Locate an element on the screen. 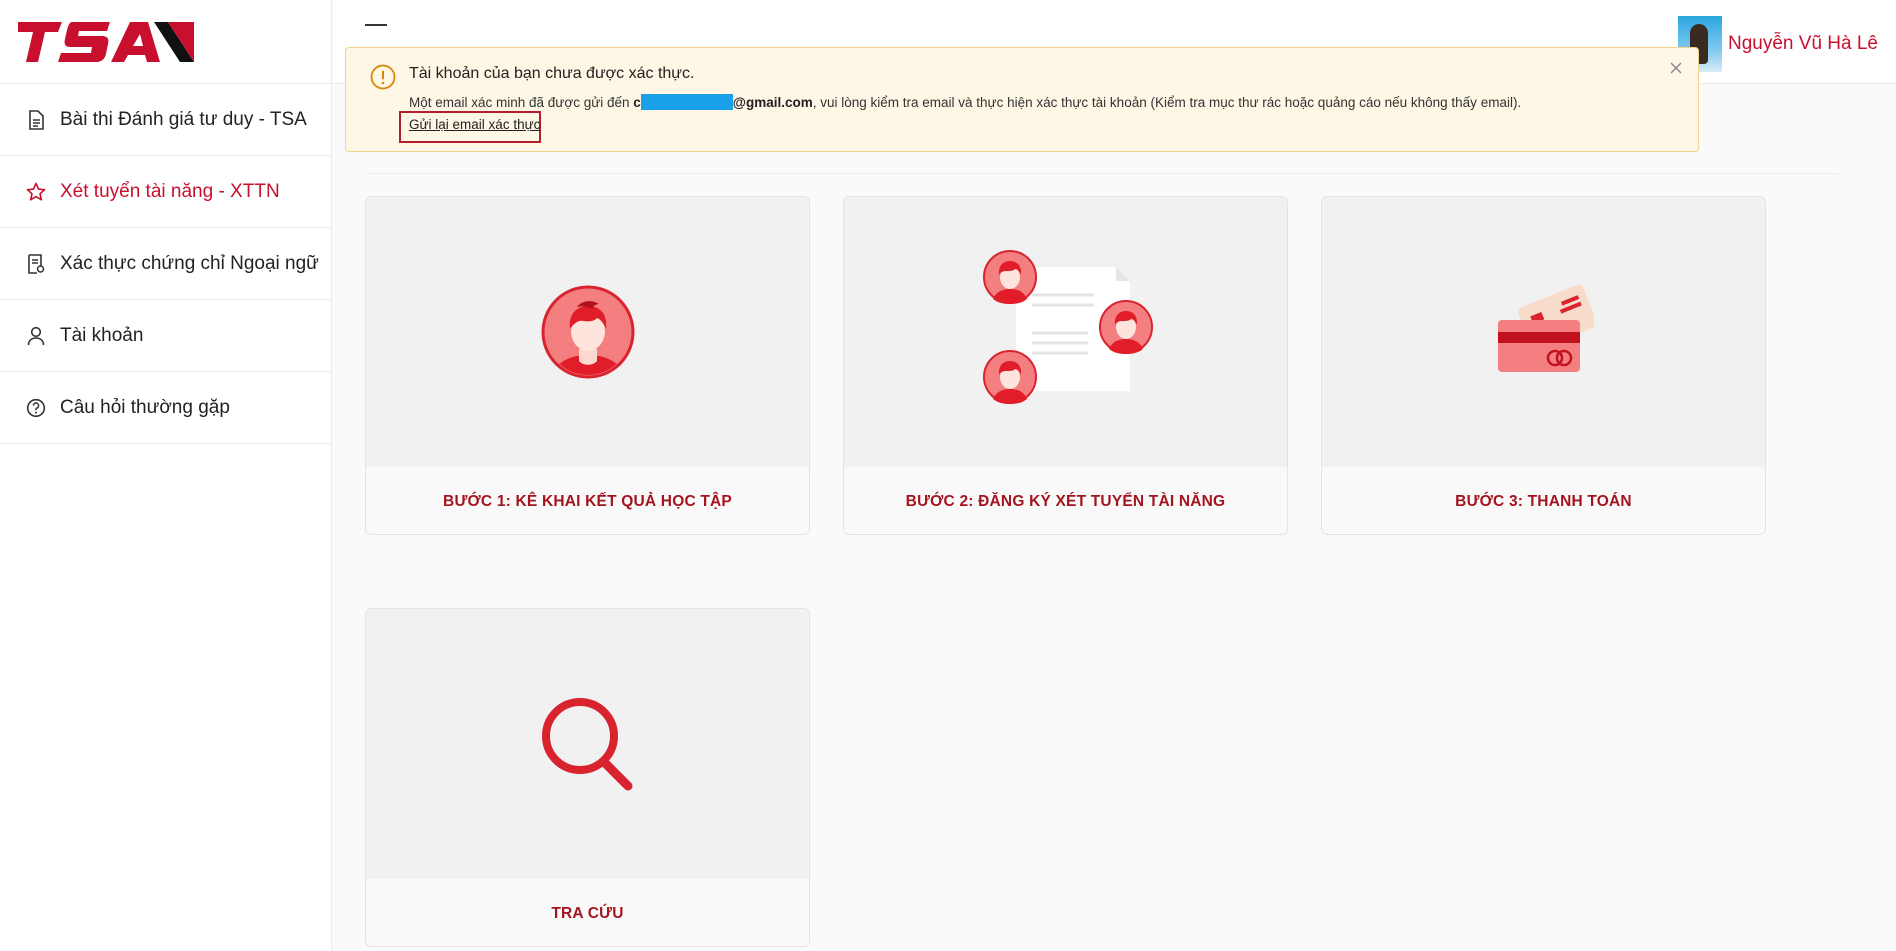 Image resolution: width=1896 pixels, height=951 pixels. certificate-icon is located at coordinates (36, 263).